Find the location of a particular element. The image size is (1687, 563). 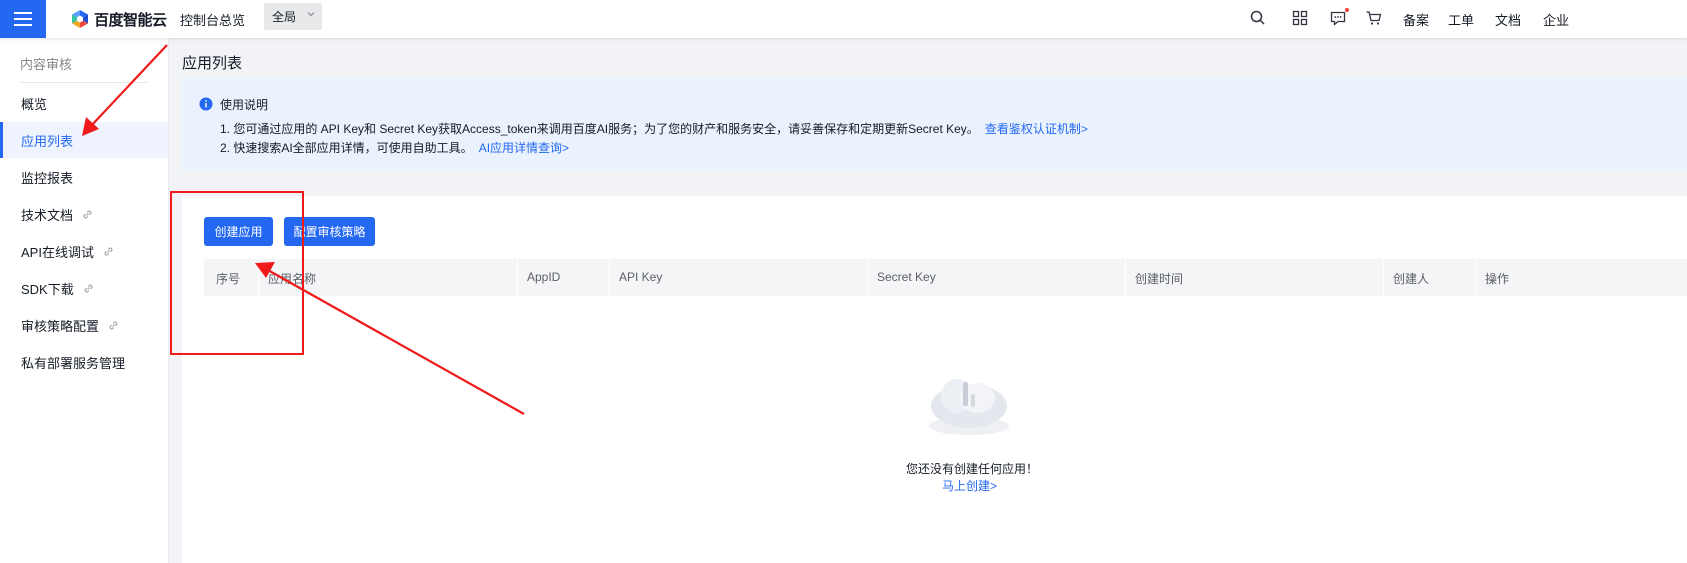

sidebar-item-tech-docs: 技术文档 is located at coordinates (84, 214).